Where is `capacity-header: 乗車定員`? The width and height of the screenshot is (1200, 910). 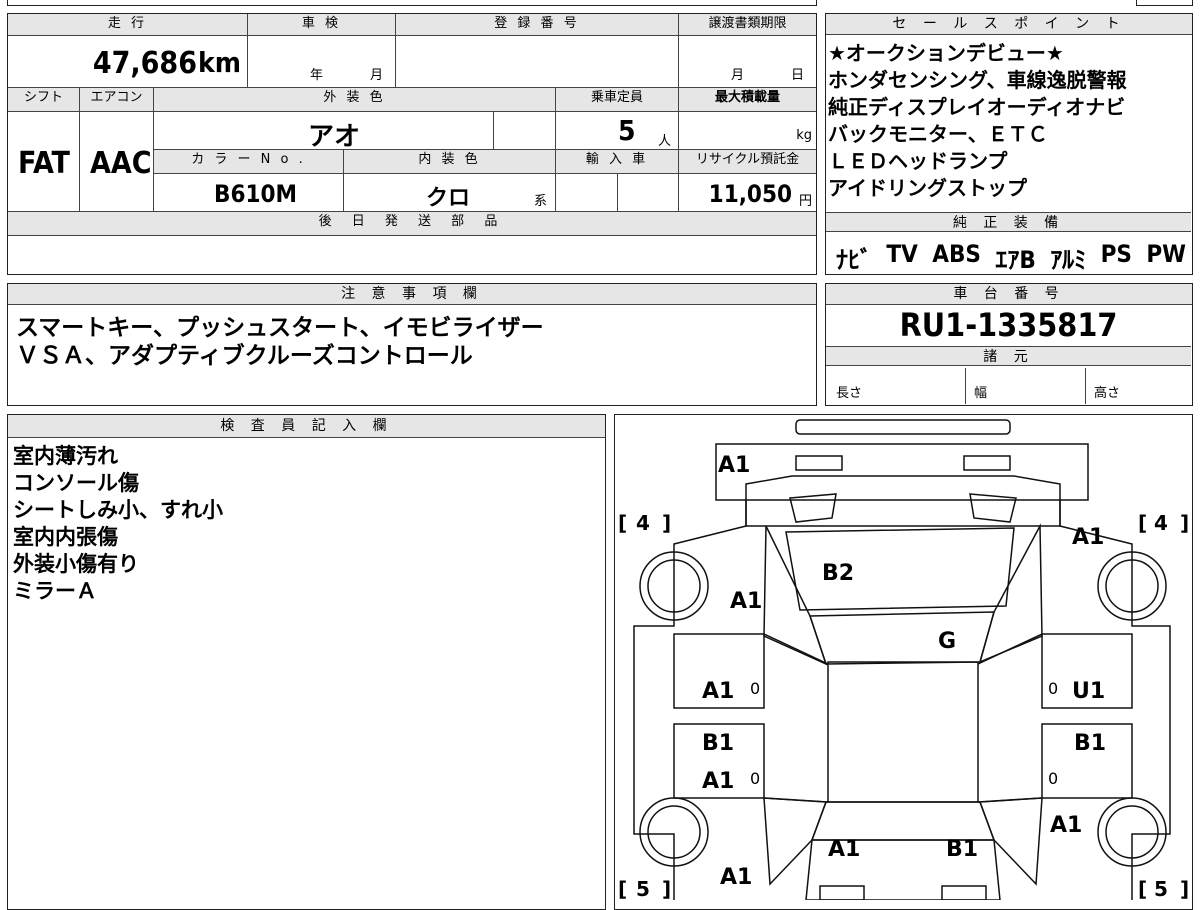
capacity-header: 乗車定員 is located at coordinates (617, 100).